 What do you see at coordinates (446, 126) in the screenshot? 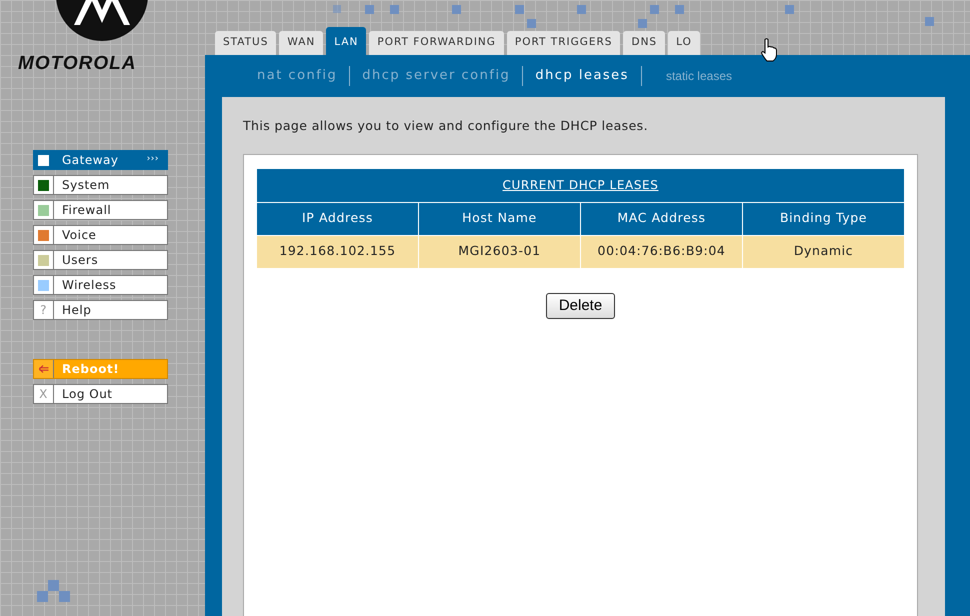
I see `intro-text: This page allows you to view and configure the DHCP leases.` at bounding box center [446, 126].